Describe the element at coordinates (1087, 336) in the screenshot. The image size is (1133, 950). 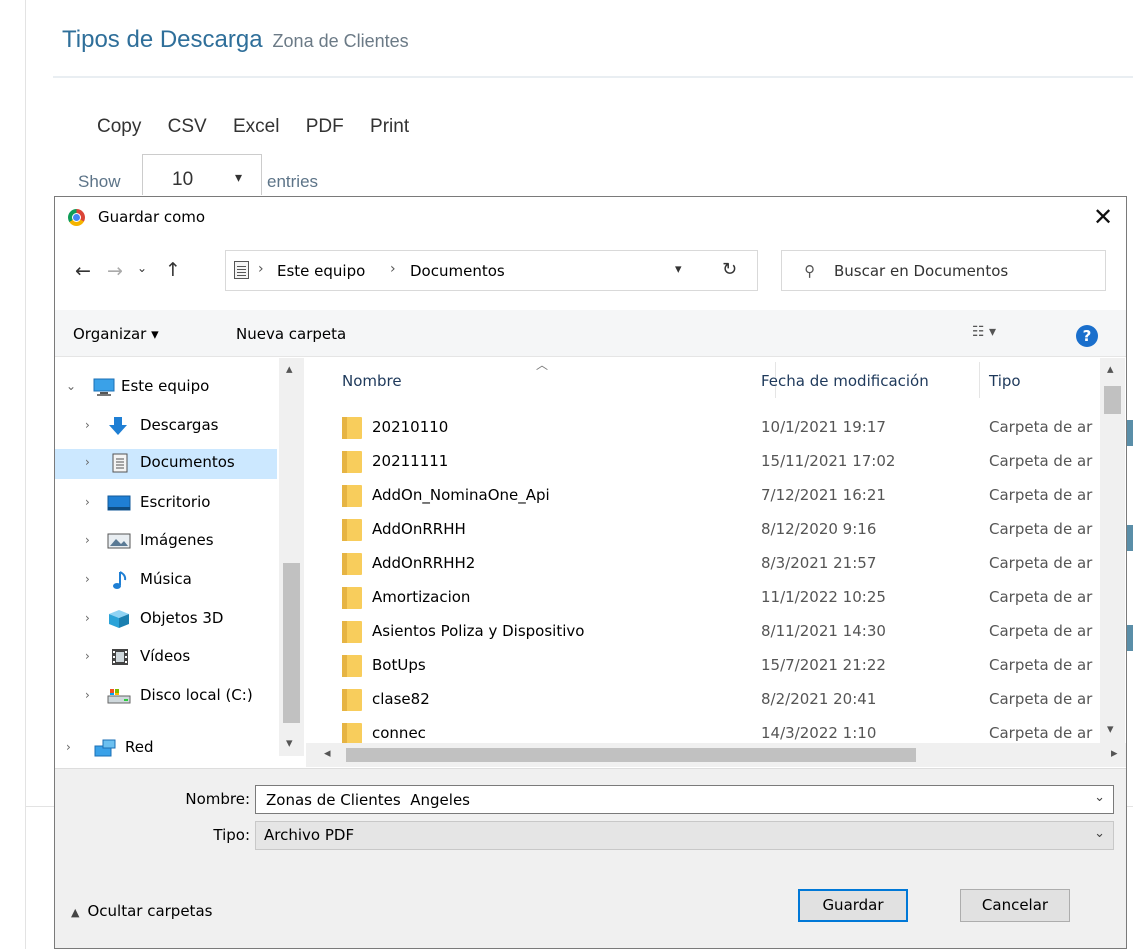
I see `help-icon: ?` at that location.